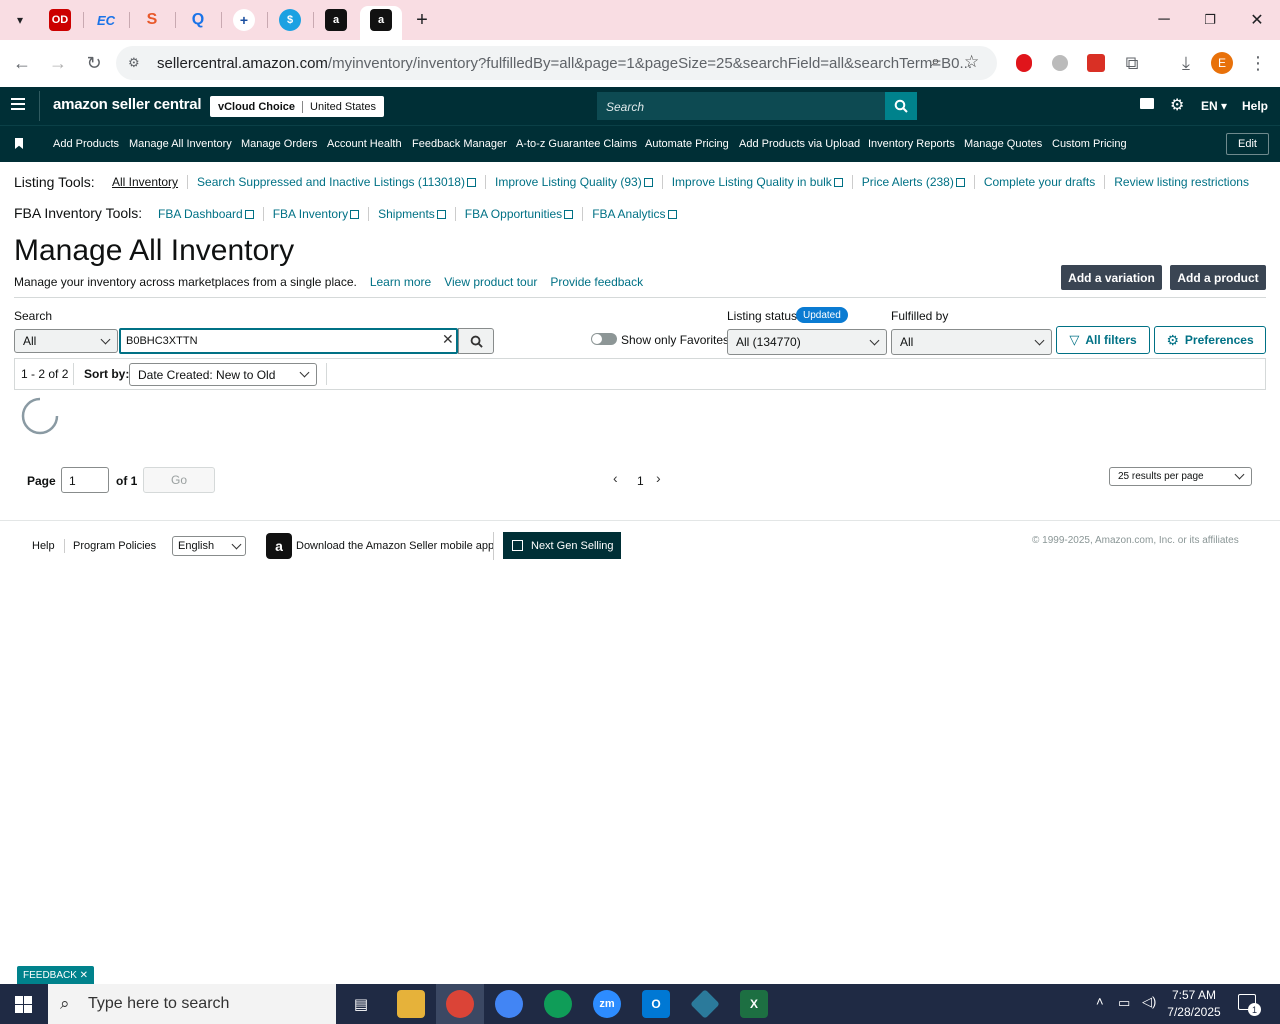 This screenshot has width=1280, height=1024. I want to click on zoom-app-icon: zm, so click(607, 1004).